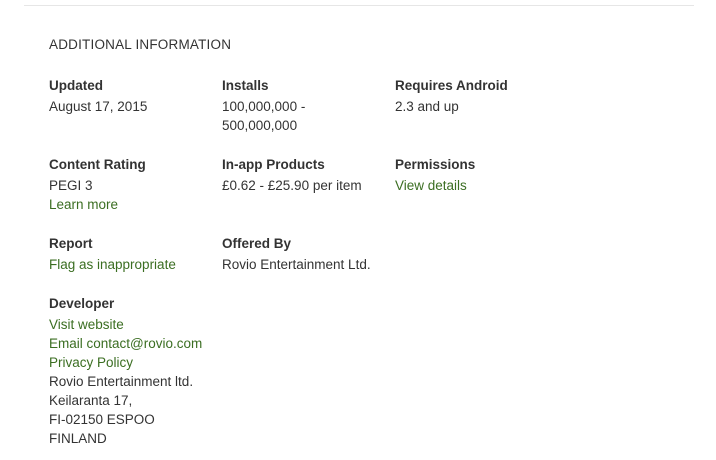 This screenshot has width=716, height=460. Describe the element at coordinates (102, 419) in the screenshot. I see `developer-address-line: FI-02150 ESPOO` at that location.